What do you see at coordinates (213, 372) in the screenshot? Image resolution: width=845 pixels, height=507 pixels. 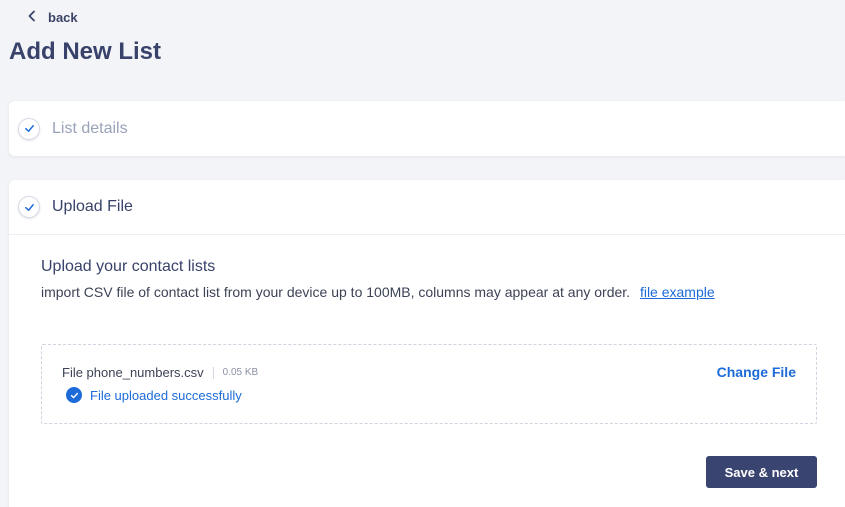 I see `divider` at bounding box center [213, 372].